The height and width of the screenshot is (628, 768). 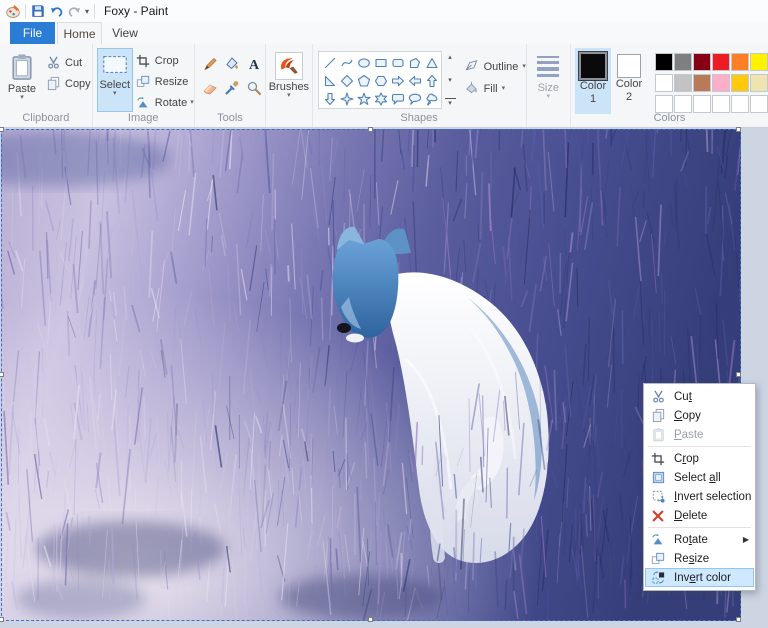 What do you see at coordinates (330, 81) in the screenshot?
I see `shape-right-triangle` at bounding box center [330, 81].